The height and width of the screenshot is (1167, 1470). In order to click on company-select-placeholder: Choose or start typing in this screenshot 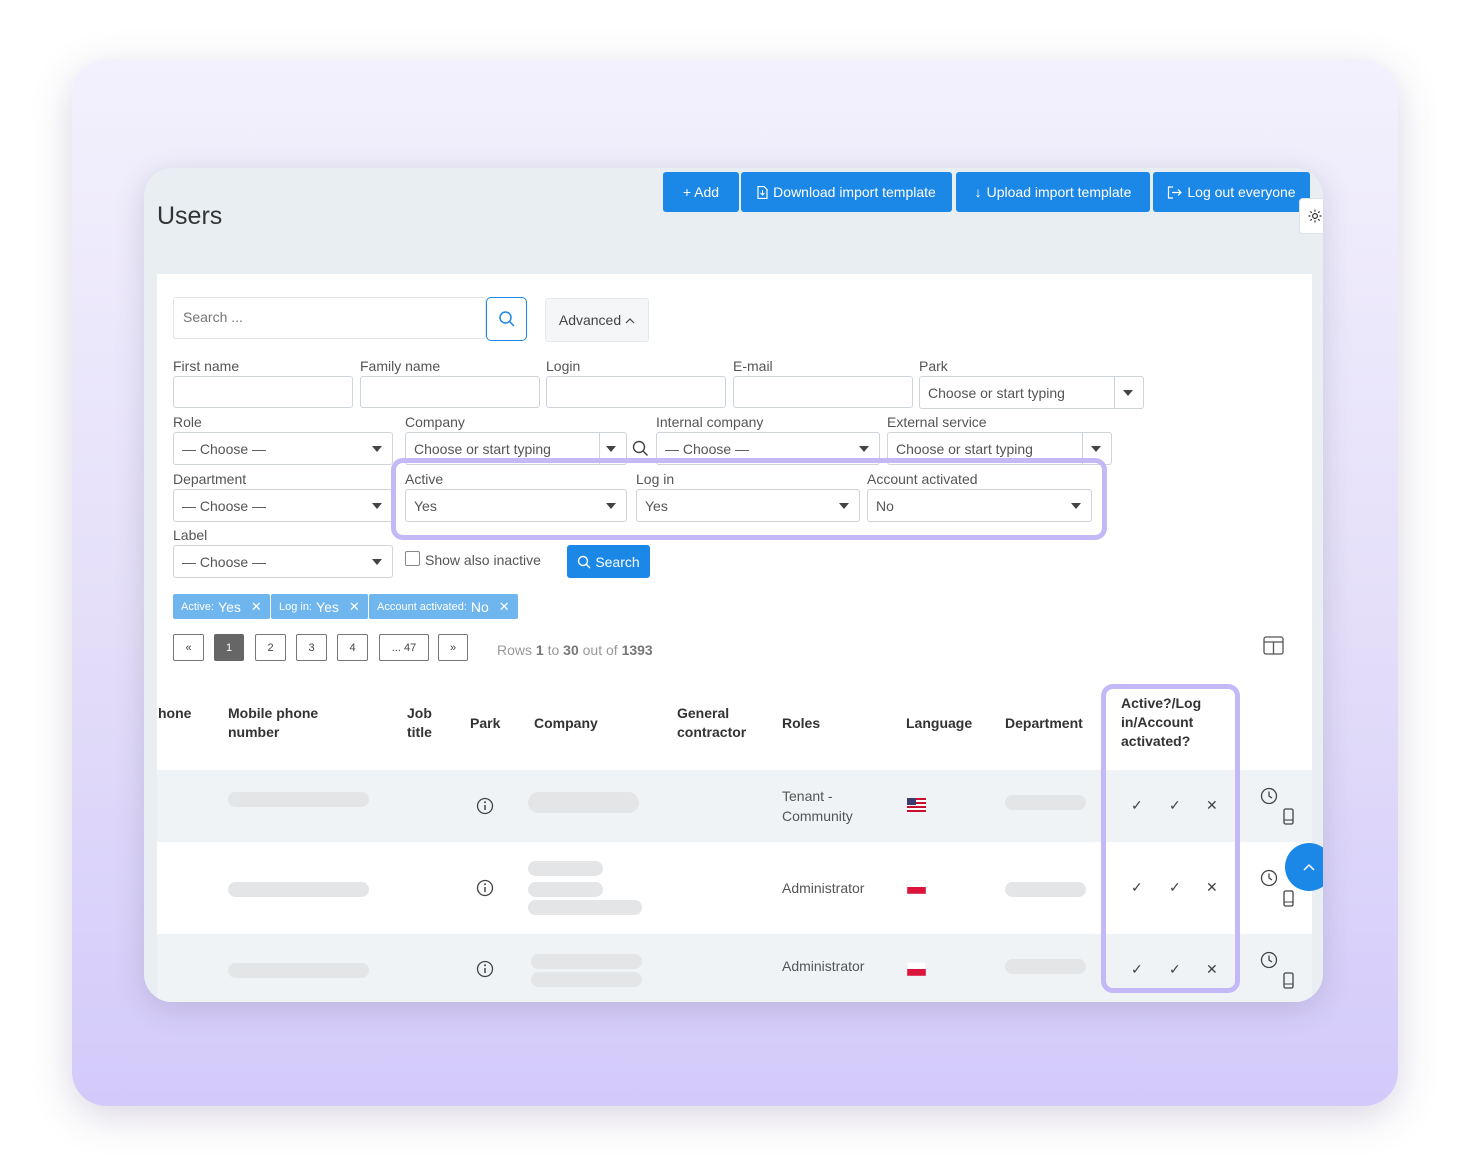, I will do `click(482, 448)`.